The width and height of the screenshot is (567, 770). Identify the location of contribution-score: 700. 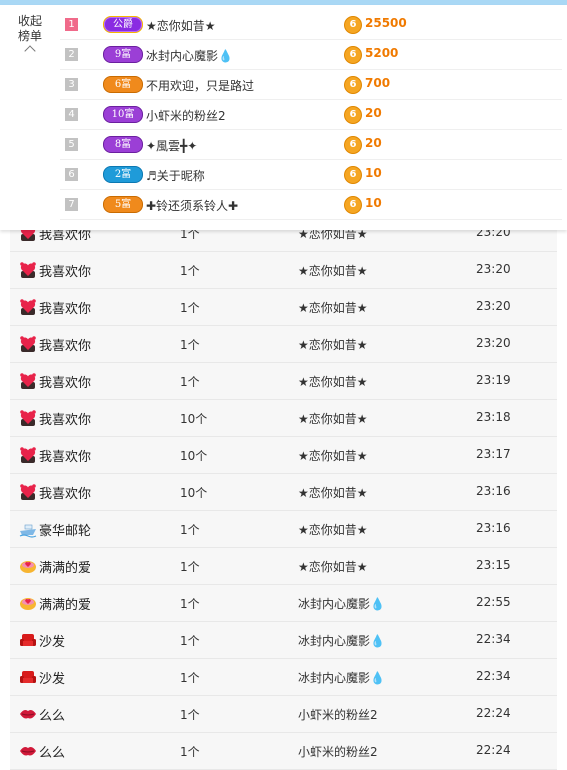
(378, 83).